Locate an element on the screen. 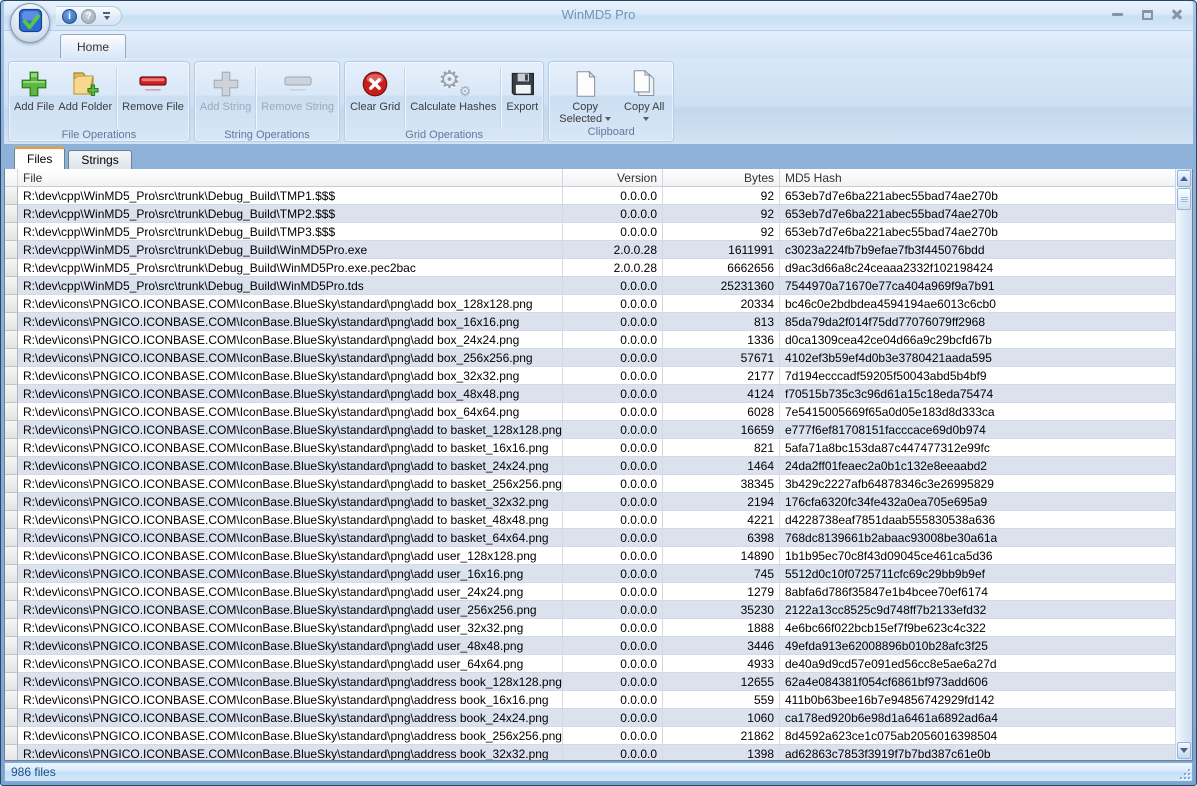 This screenshot has height=786, width=1197. hash-cell: 85da79da2f014f75dd77076079ff2968 is located at coordinates (977, 322).